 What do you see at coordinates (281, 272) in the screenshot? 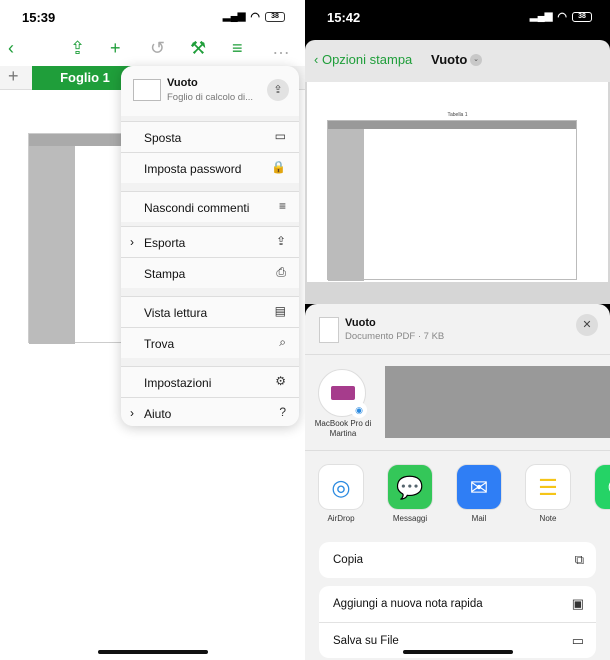
I see `printer-icon: ⎙` at bounding box center [281, 272].